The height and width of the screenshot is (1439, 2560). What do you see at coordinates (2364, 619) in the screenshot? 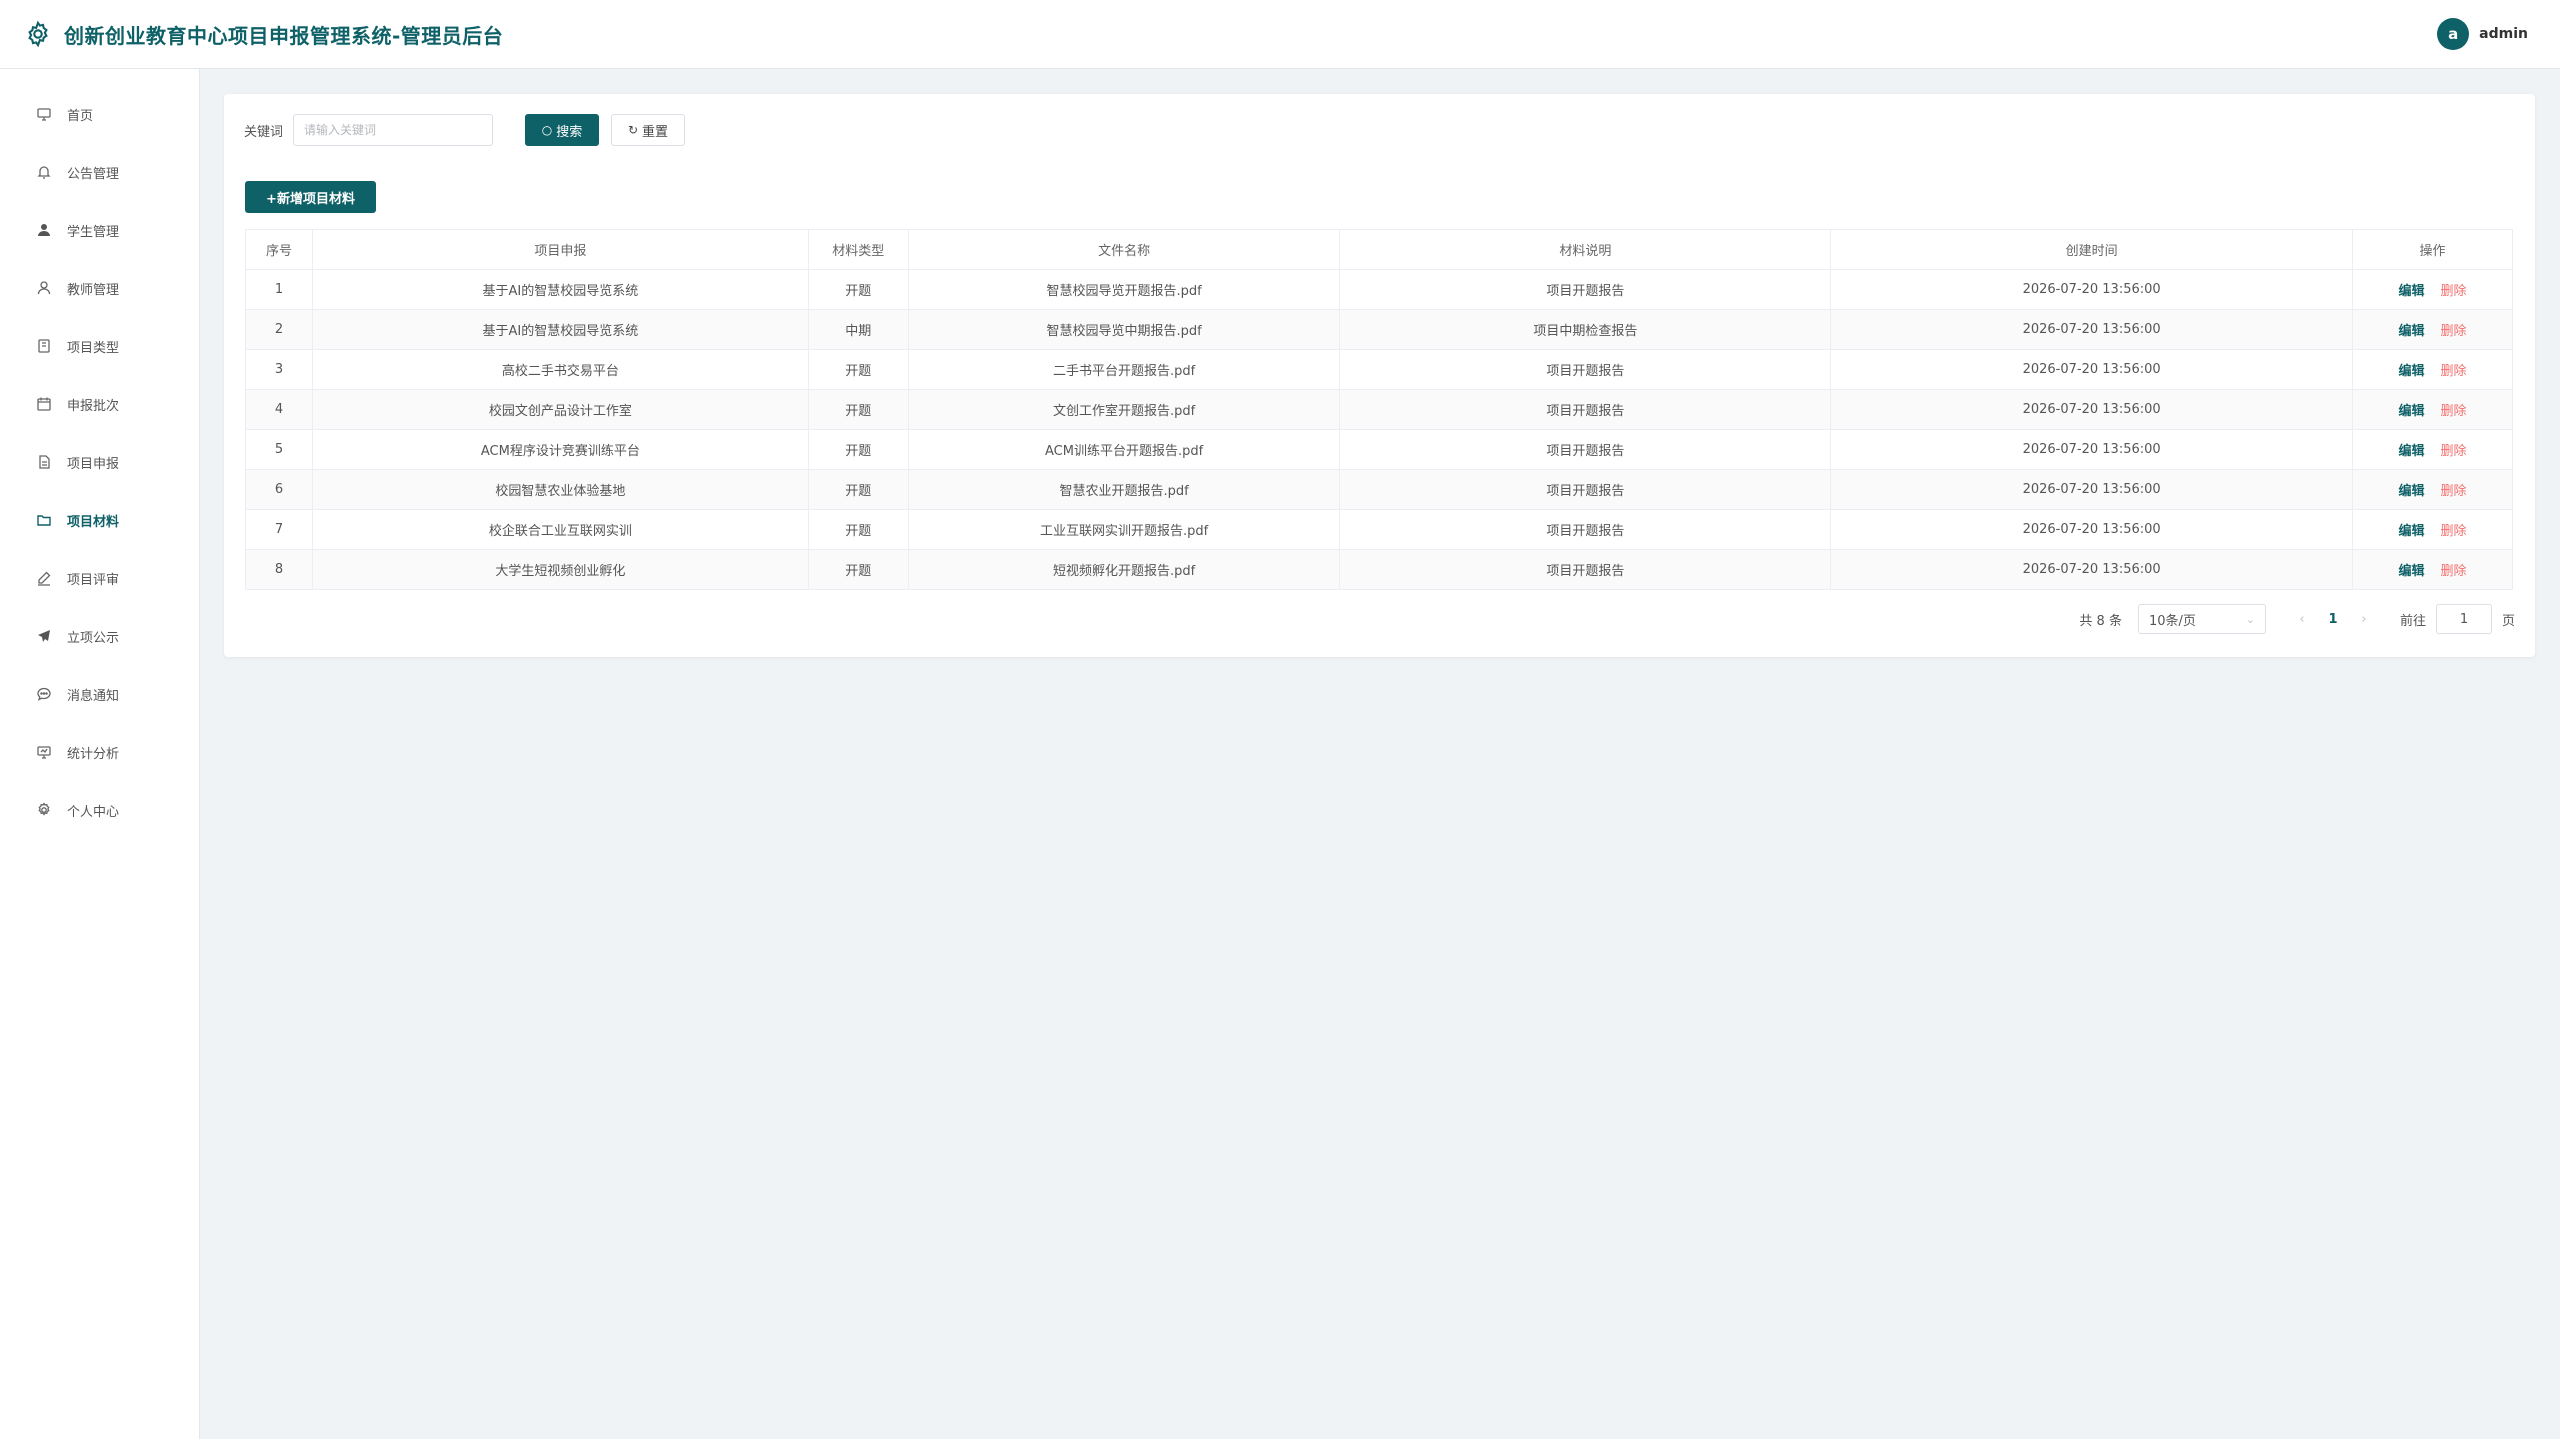
I see `next-page-icon: ›` at bounding box center [2364, 619].